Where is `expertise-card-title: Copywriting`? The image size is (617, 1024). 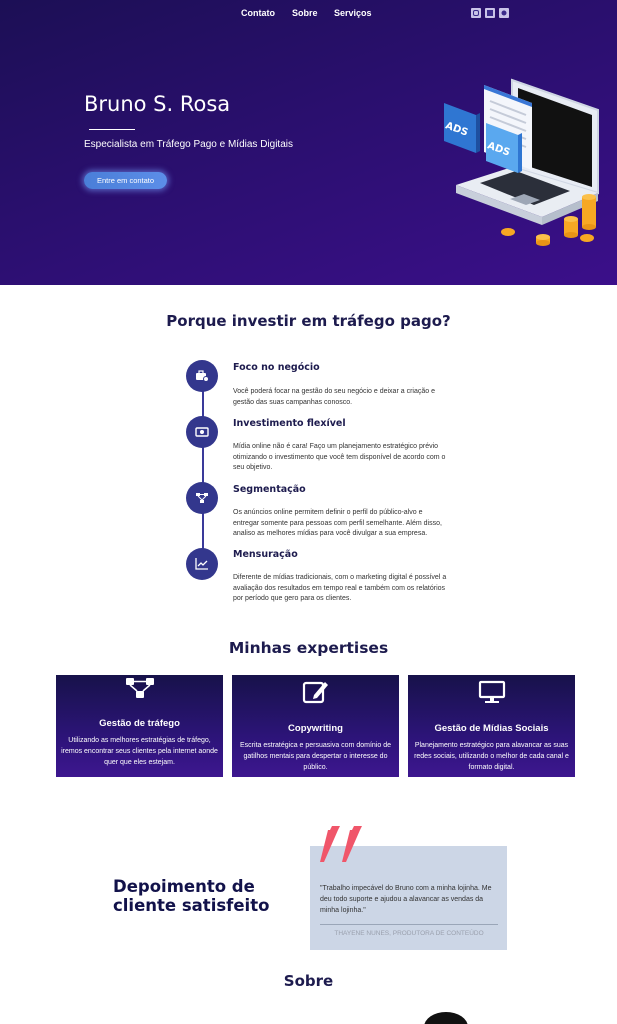
expertise-card-title: Copywriting is located at coordinates (315, 728).